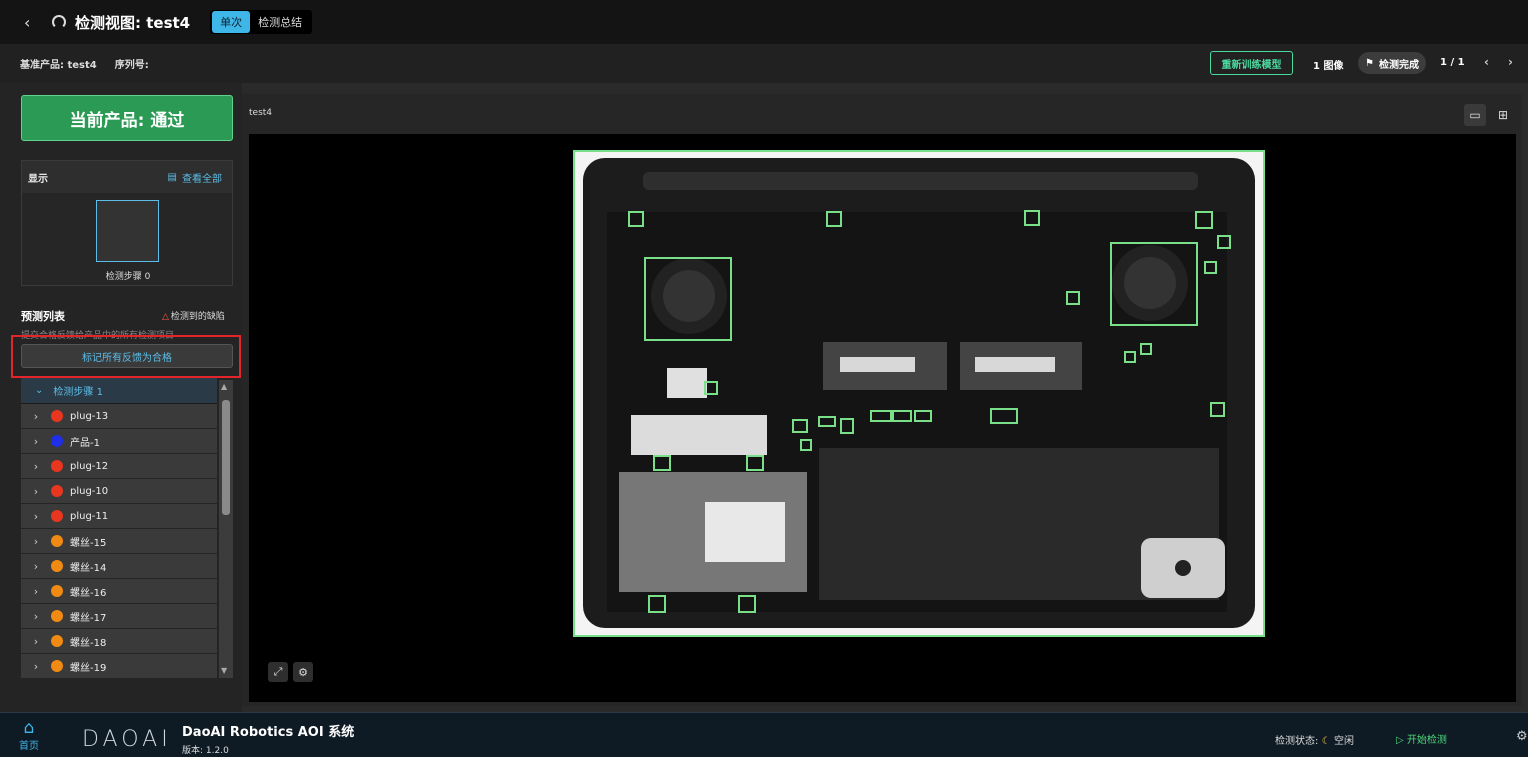 The height and width of the screenshot is (757, 1528). I want to click on image-name: test4, so click(261, 113).